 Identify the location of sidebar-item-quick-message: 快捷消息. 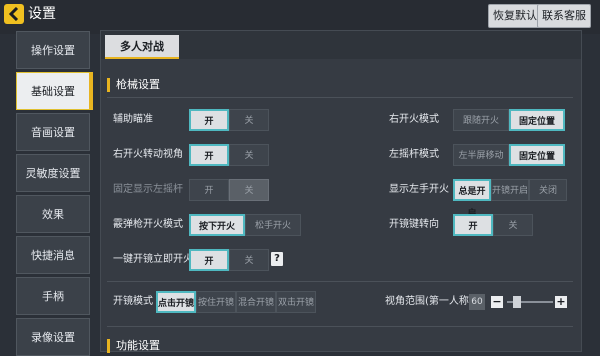
(53, 255).